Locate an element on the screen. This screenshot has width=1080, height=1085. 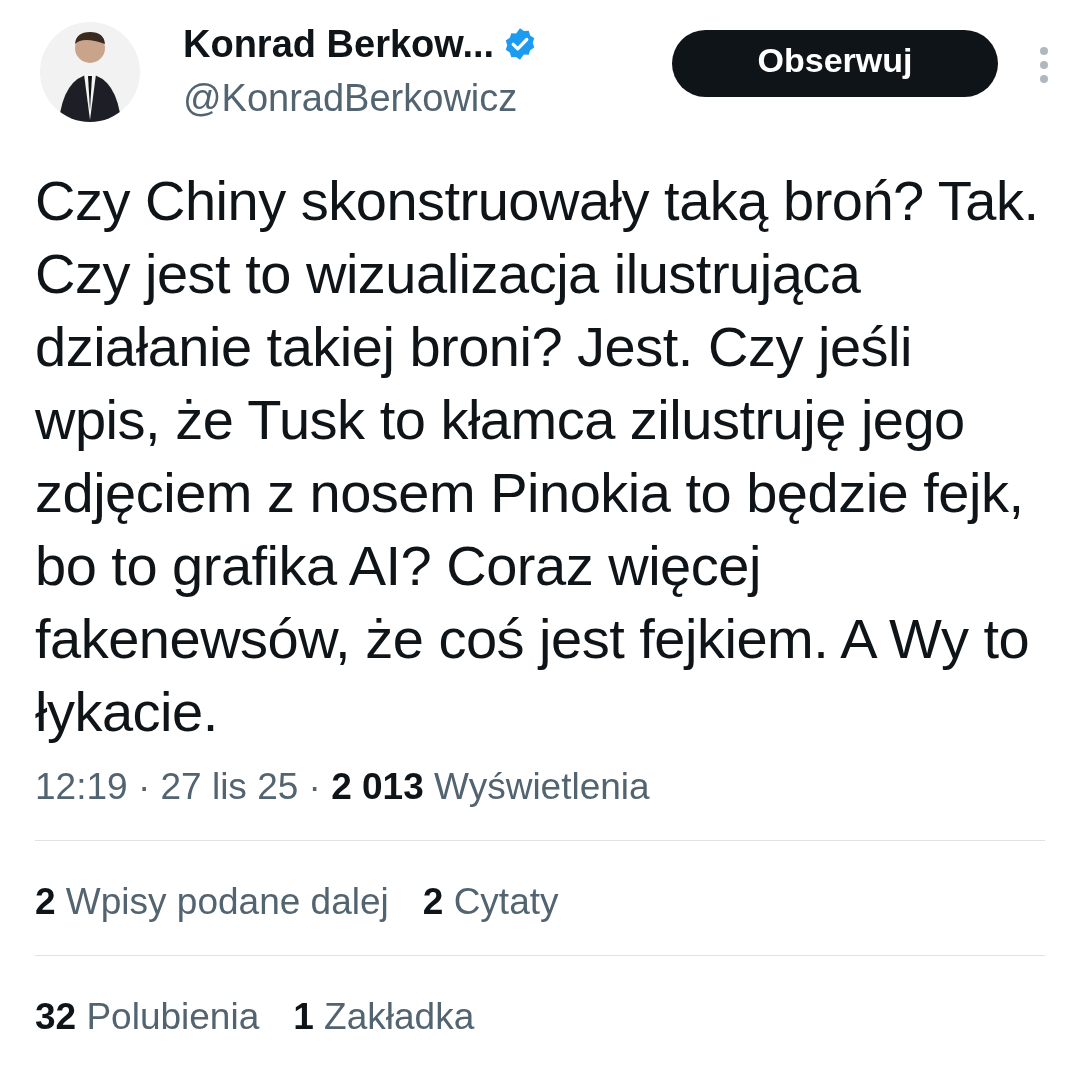
stat-link: 1 Zakładka is located at coordinates (384, 1017).